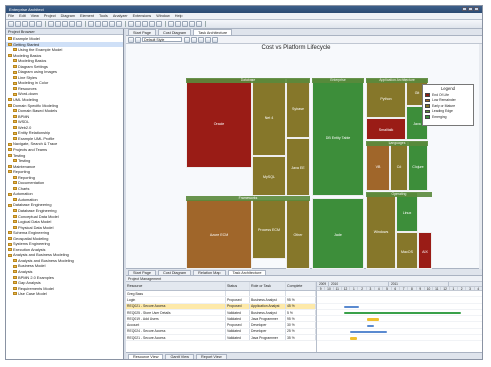 The width and height of the screenshot is (491, 367). What do you see at coordinates (338, 233) in the screenshot?
I see `treemap-cell: Jade` at bounding box center [338, 233].